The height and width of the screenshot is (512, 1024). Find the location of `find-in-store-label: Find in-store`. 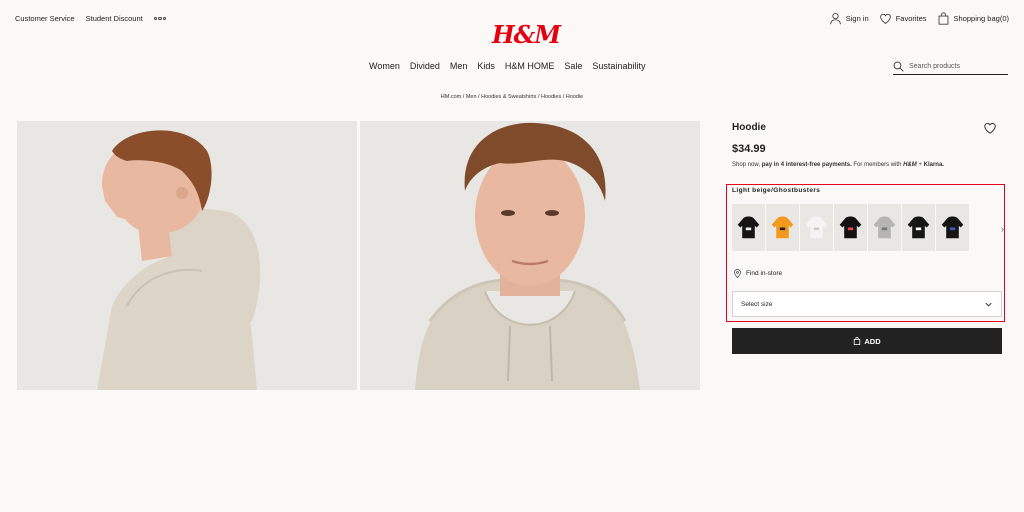

find-in-store-label: Find in-store is located at coordinates (764, 273).